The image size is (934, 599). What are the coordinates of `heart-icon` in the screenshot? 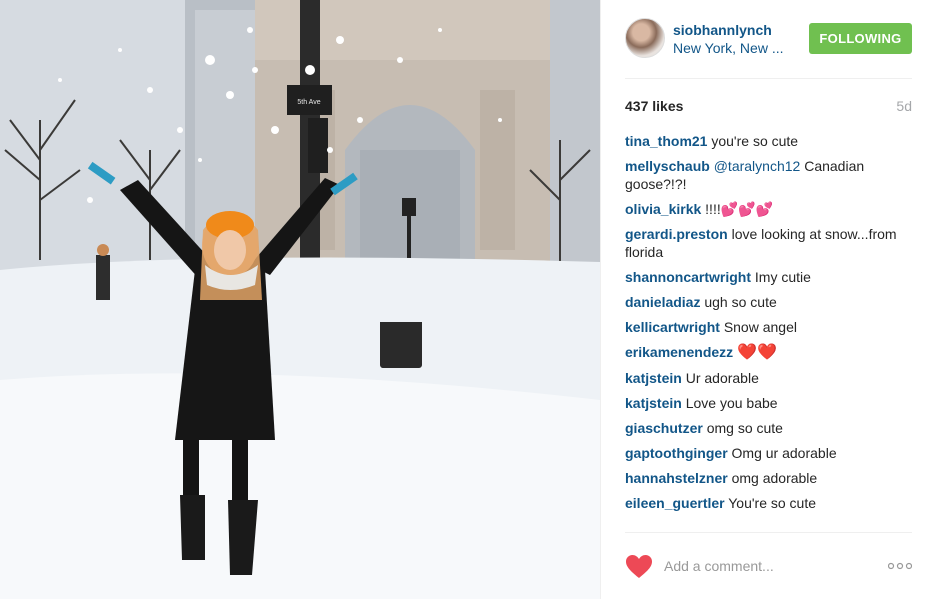 It's located at (639, 567).